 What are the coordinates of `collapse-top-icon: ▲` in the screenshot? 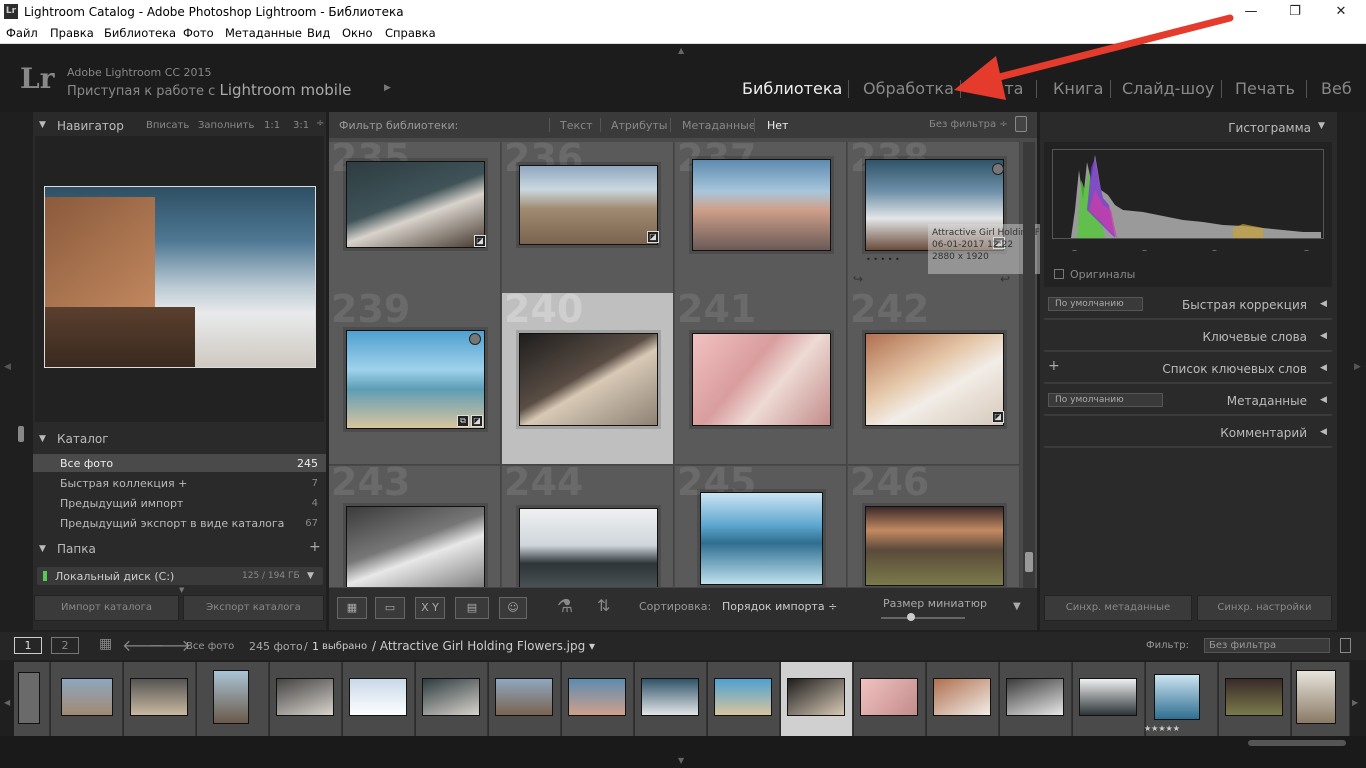 It's located at (681, 50).